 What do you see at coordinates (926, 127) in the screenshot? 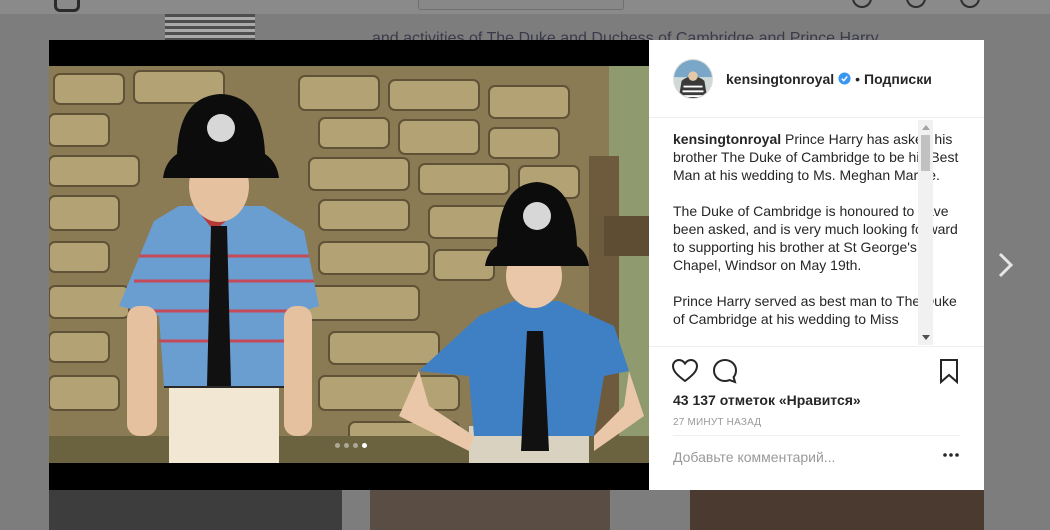
I see `scroll-up-arrow-icon` at bounding box center [926, 127].